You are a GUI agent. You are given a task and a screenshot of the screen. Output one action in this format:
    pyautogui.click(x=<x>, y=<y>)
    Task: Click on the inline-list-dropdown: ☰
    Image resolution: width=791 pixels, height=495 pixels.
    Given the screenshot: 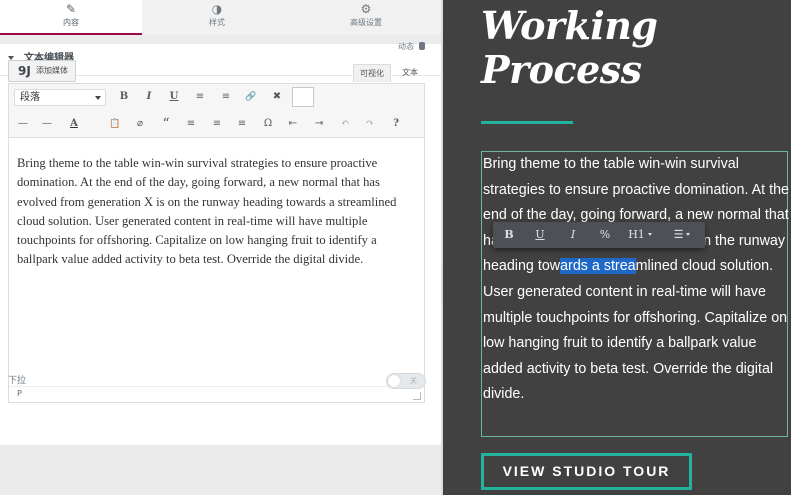 What is the action you would take?
    pyautogui.click(x=682, y=235)
    